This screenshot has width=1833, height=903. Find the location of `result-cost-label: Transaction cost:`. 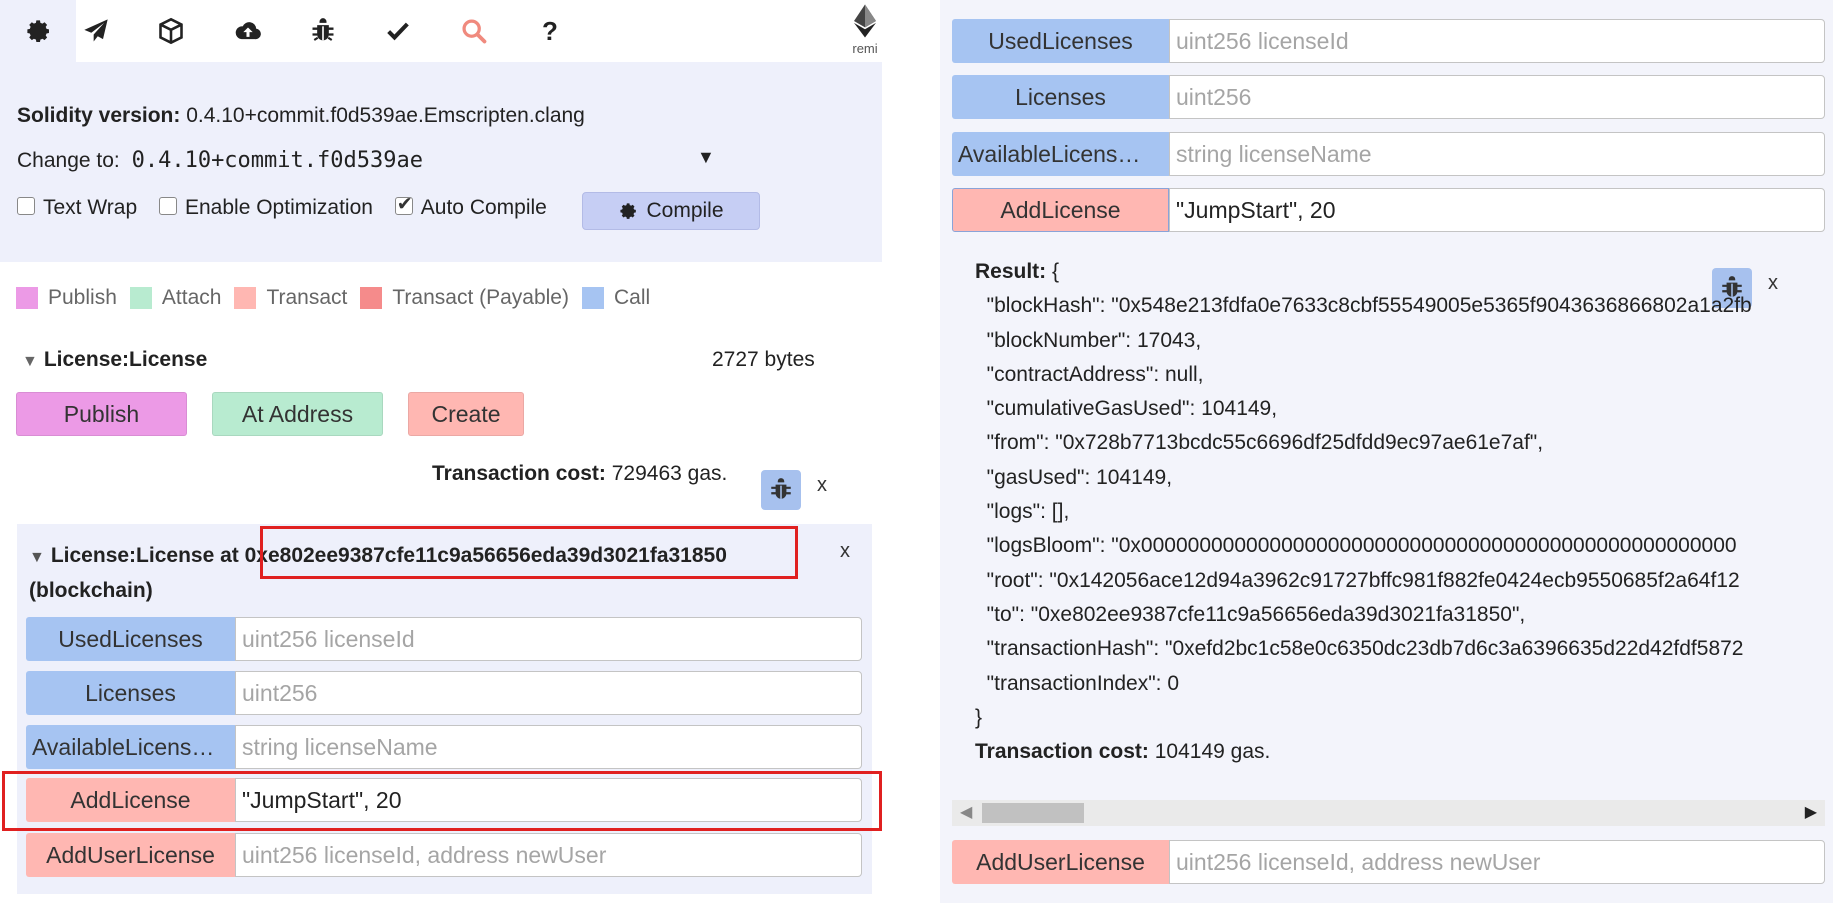

result-cost-label: Transaction cost: is located at coordinates (1062, 752).